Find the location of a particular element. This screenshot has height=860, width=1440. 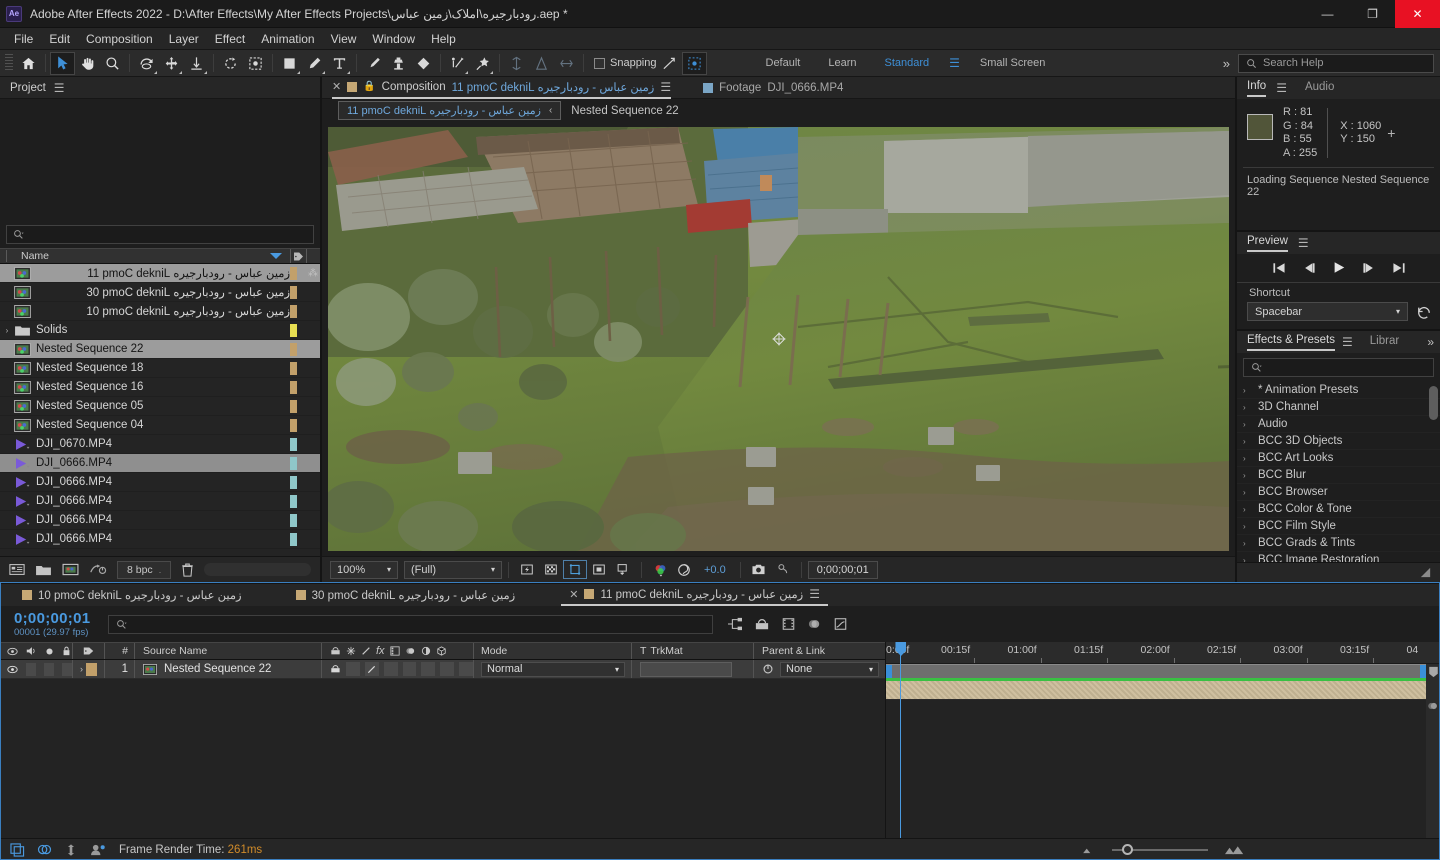

tab-info: Info is located at coordinates (1257, 88).